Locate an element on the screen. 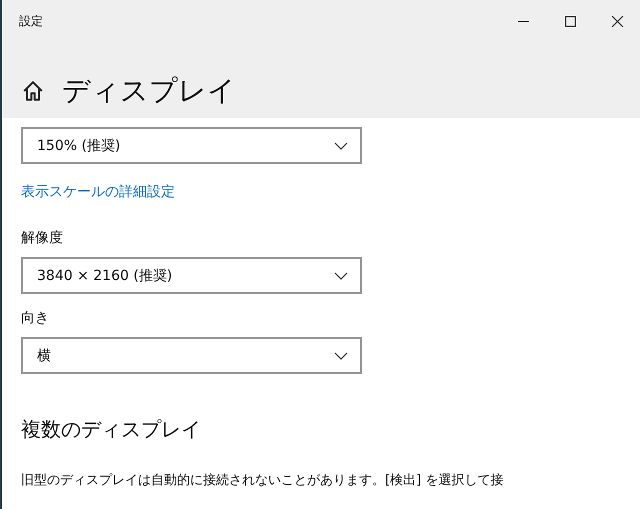  page-title: ディスプレイ is located at coordinates (149, 91).